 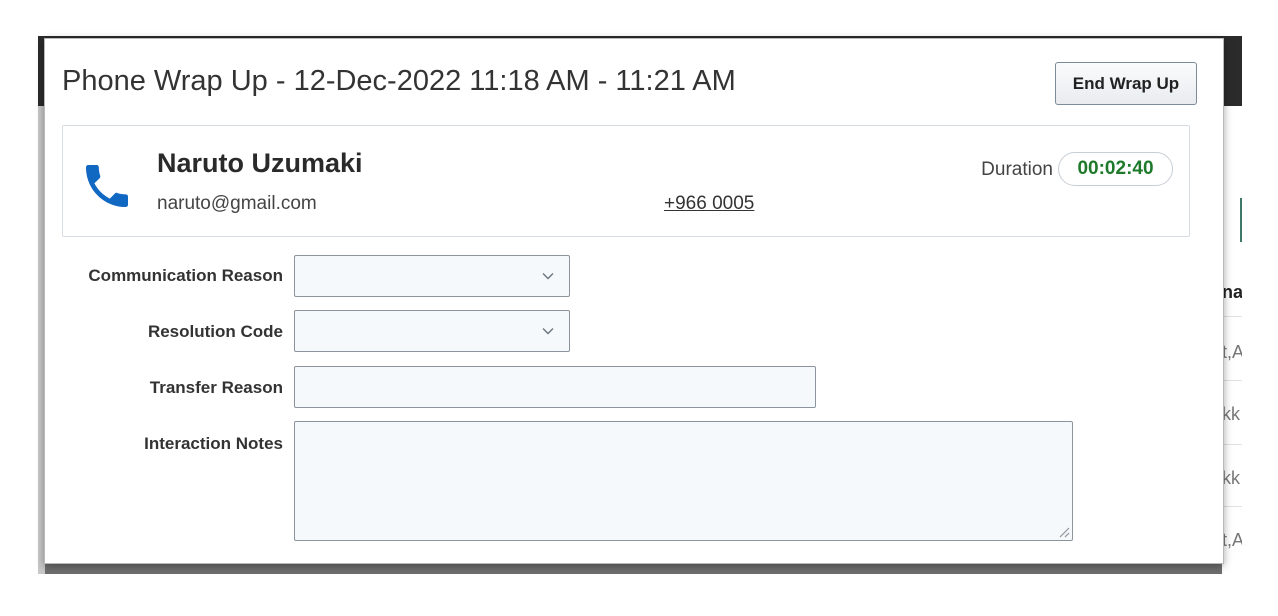 I want to click on contact-email: naruto@gmail.com, so click(x=237, y=203).